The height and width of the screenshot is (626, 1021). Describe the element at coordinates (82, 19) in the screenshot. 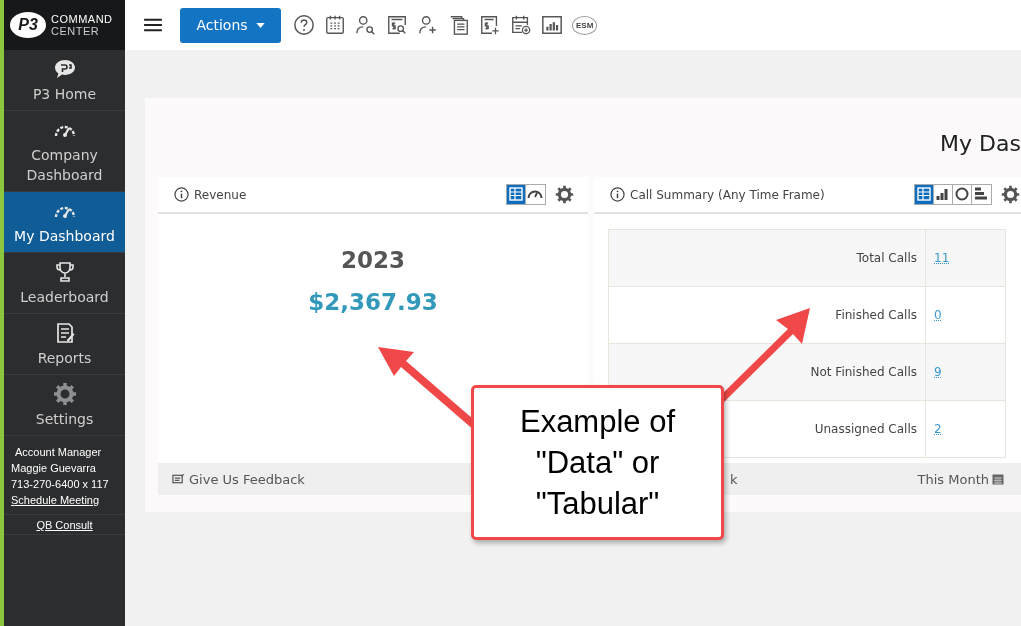

I see `logo-text: COMMAND` at that location.